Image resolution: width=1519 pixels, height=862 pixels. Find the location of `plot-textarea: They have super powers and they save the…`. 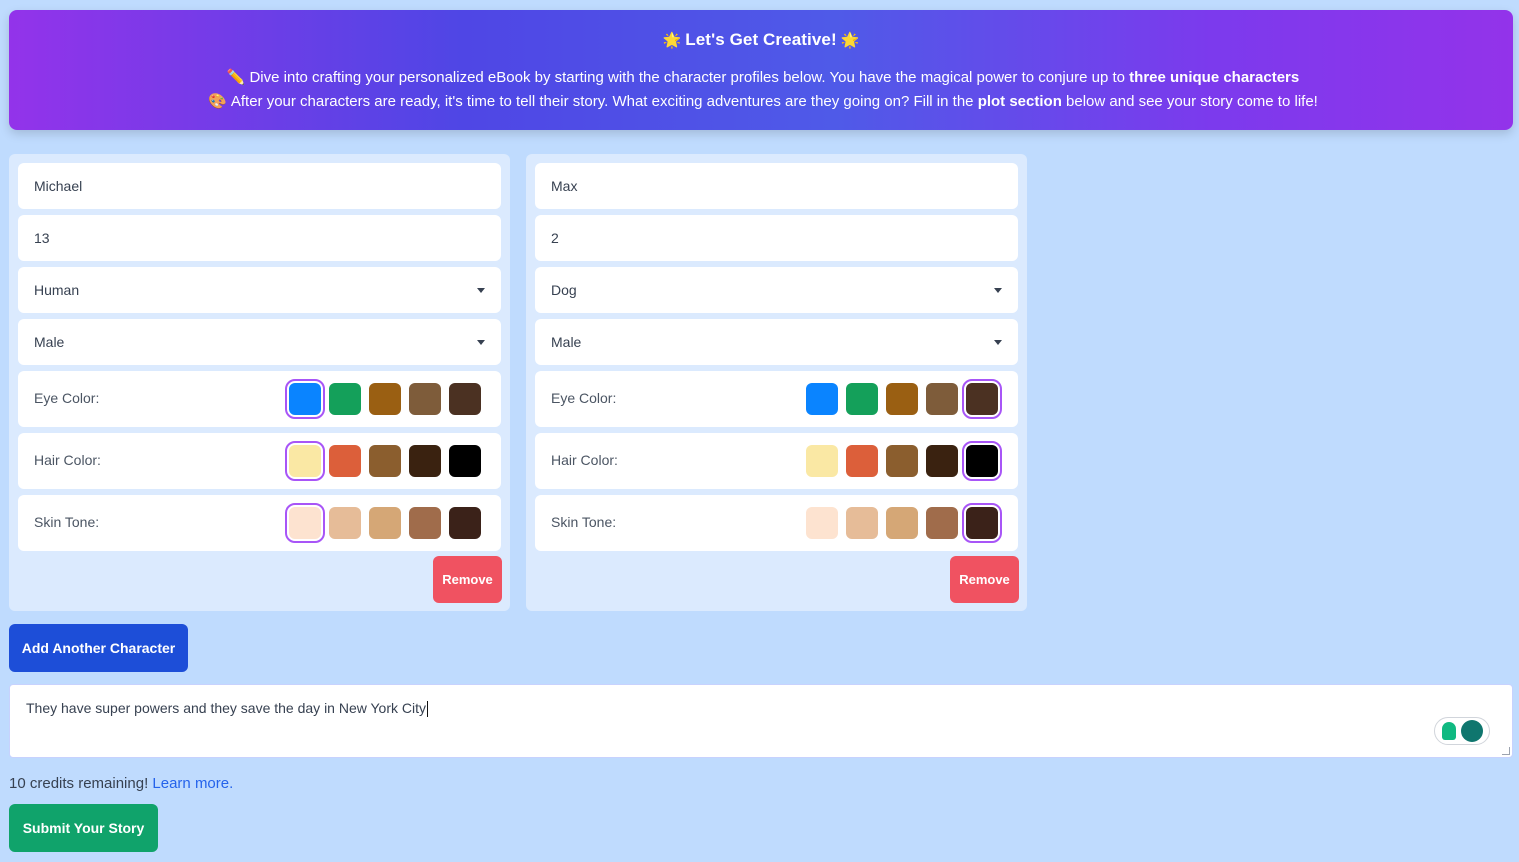

plot-textarea: They have super powers and they save the… is located at coordinates (761, 721).